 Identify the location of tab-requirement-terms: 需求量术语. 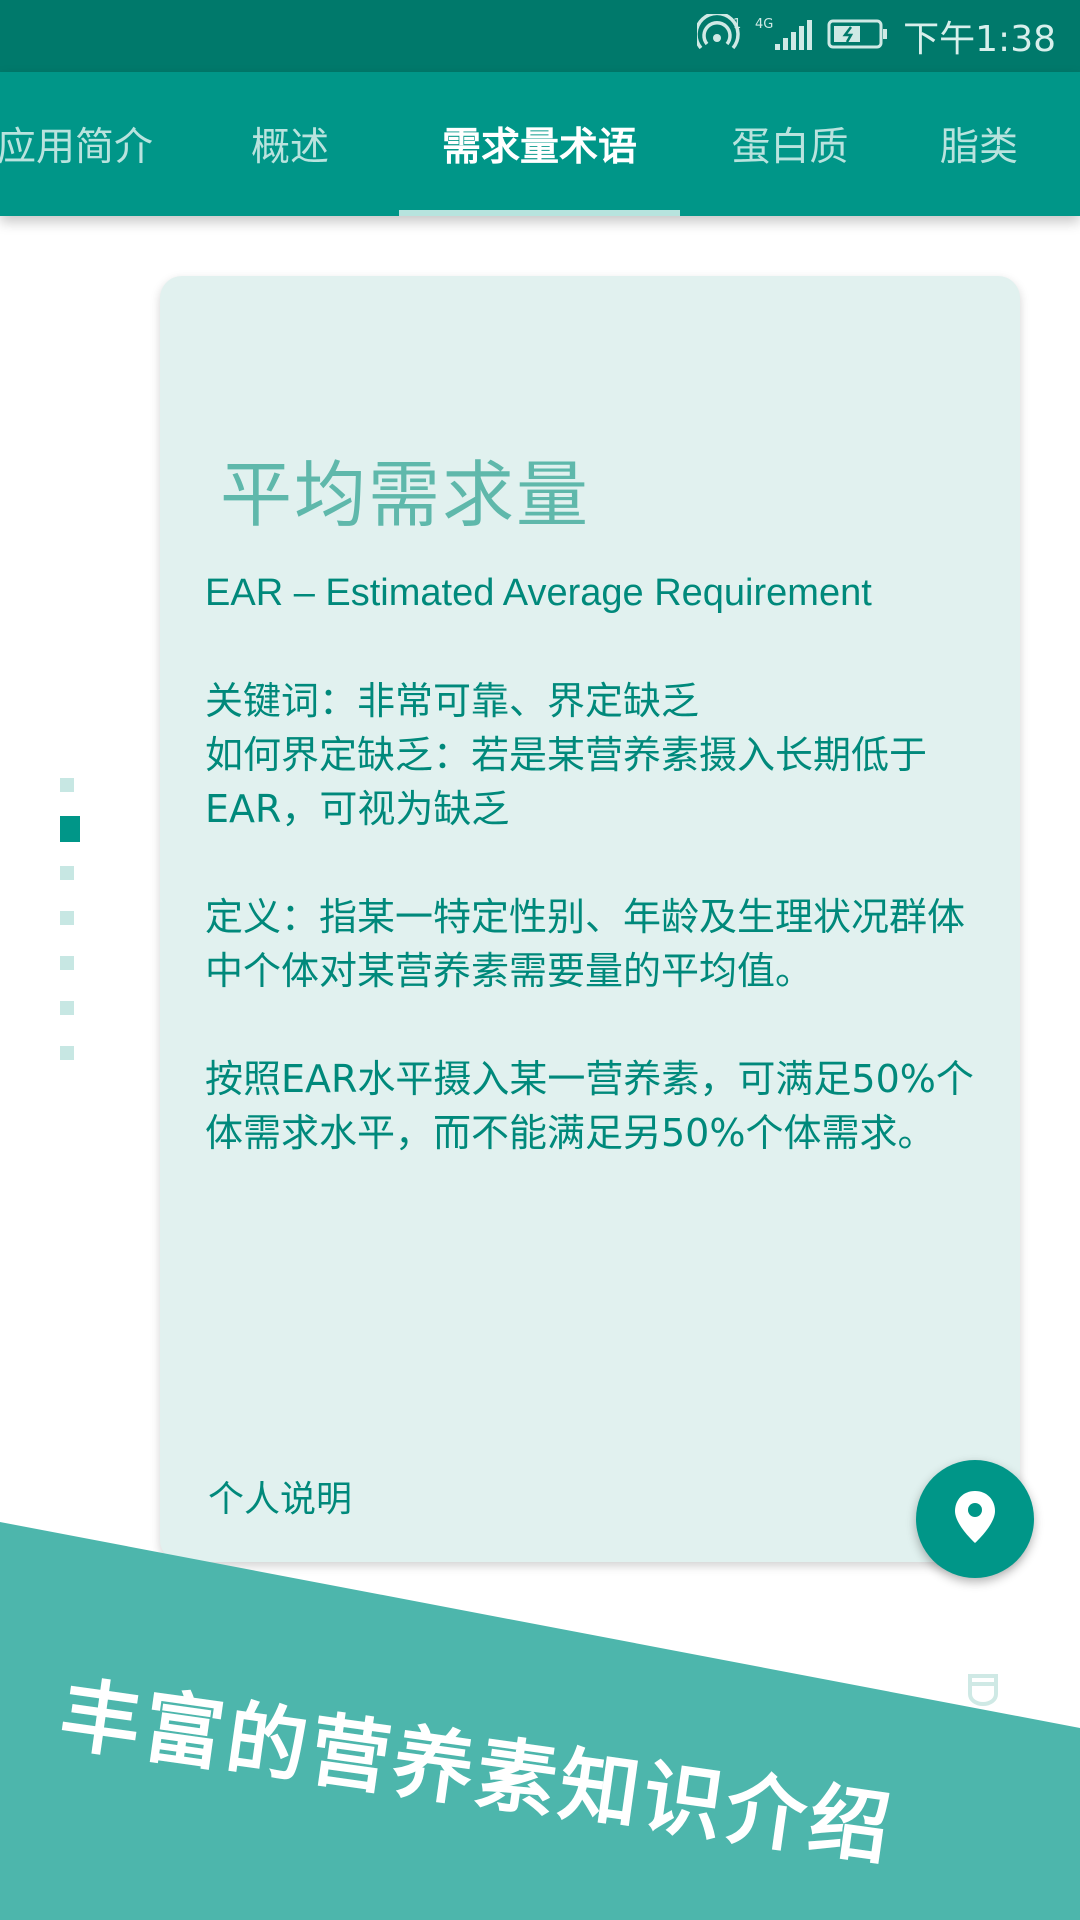
(539, 144).